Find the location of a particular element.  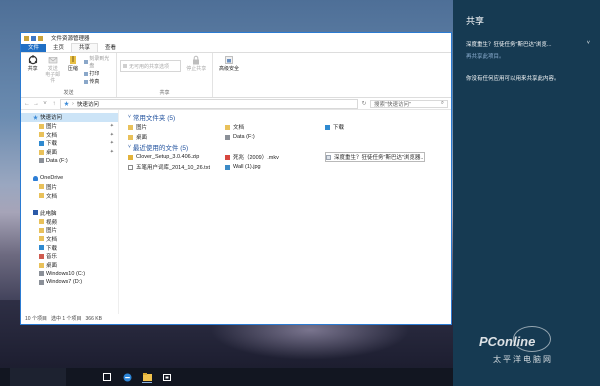

new-folder-icon is located at coordinates (40, 38).